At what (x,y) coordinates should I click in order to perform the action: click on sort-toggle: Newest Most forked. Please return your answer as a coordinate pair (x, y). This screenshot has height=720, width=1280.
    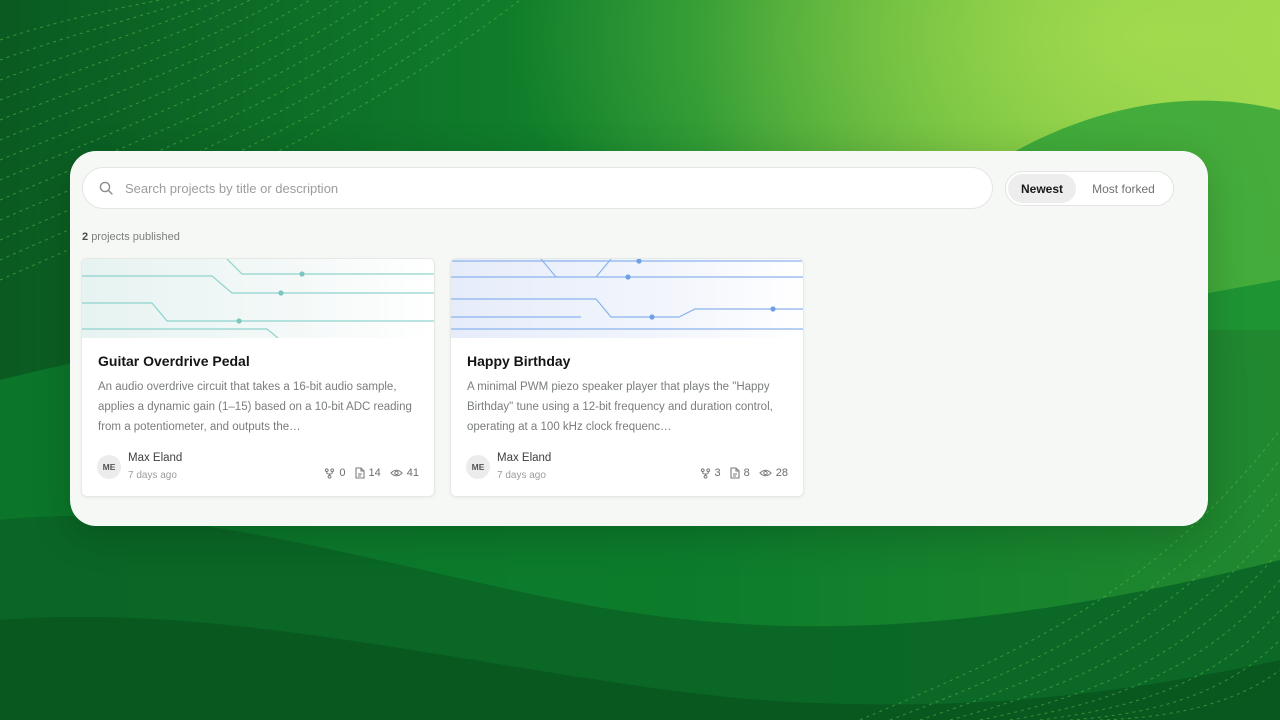
    Looking at the image, I should click on (1089, 188).